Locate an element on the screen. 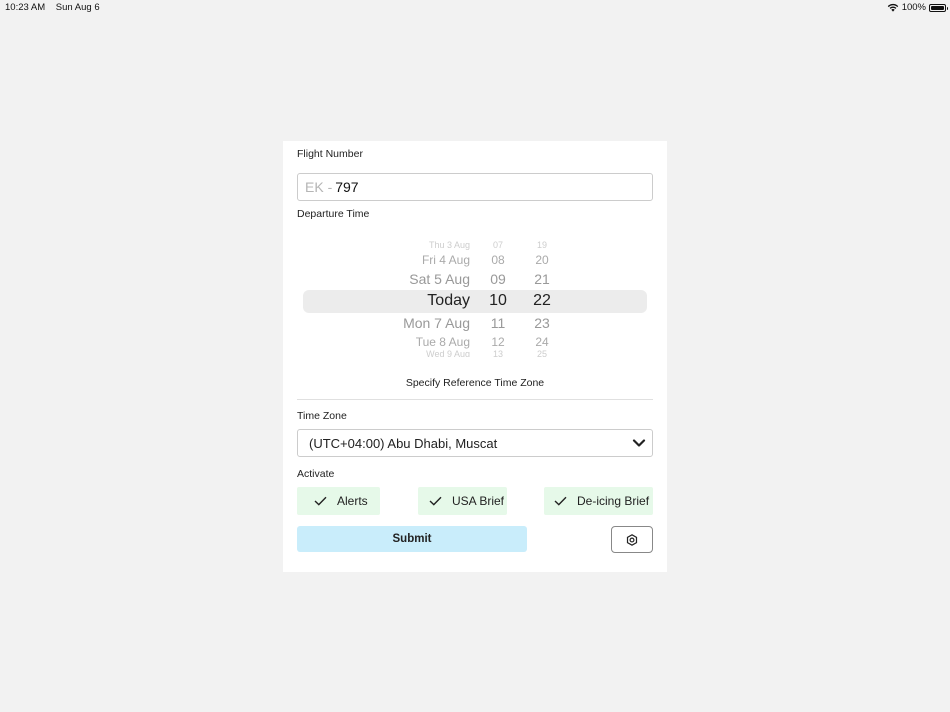  picker-date-selected: Today is located at coordinates (448, 301).